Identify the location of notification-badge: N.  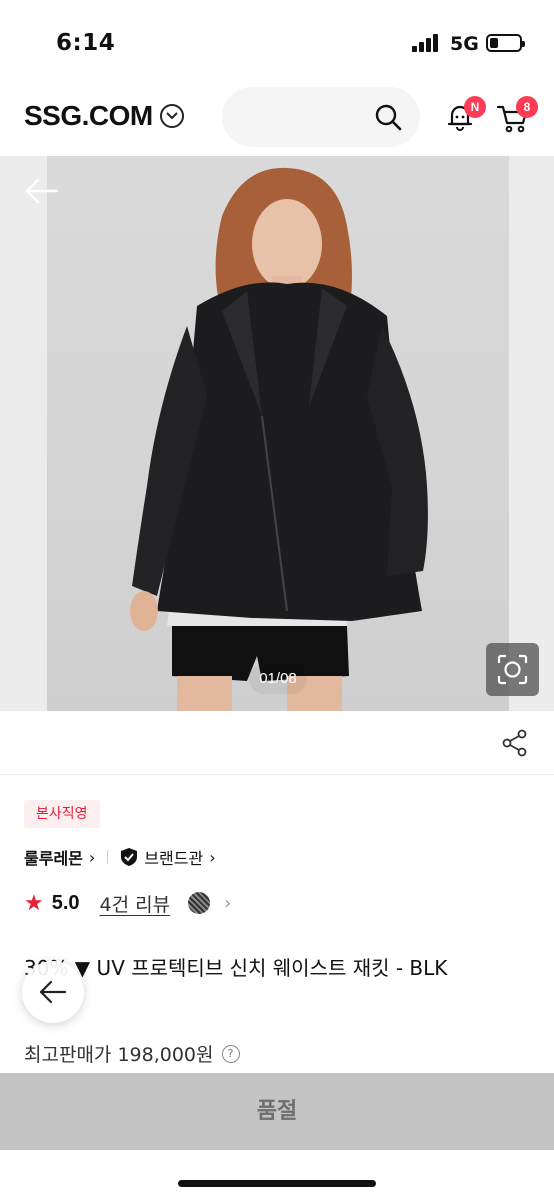
(475, 107).